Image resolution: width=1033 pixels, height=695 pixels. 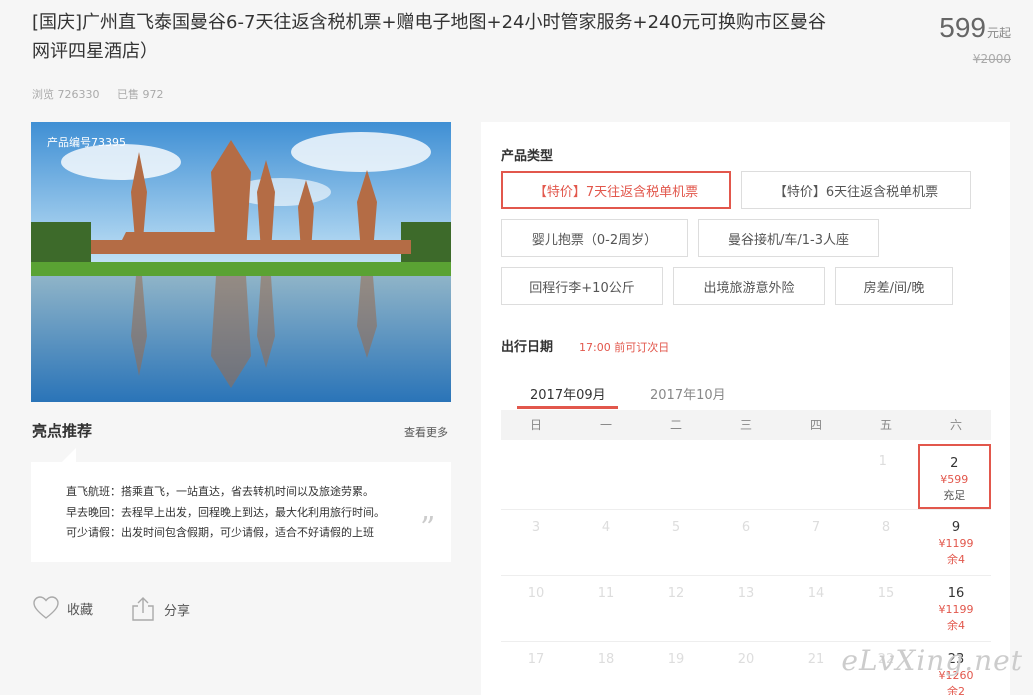 I want to click on calendar-day: 17, so click(x=536, y=668).